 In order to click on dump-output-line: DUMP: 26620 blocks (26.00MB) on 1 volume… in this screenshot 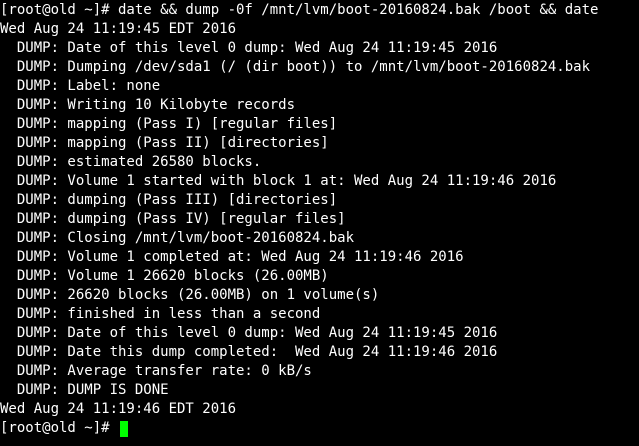, I will do `click(190, 295)`.